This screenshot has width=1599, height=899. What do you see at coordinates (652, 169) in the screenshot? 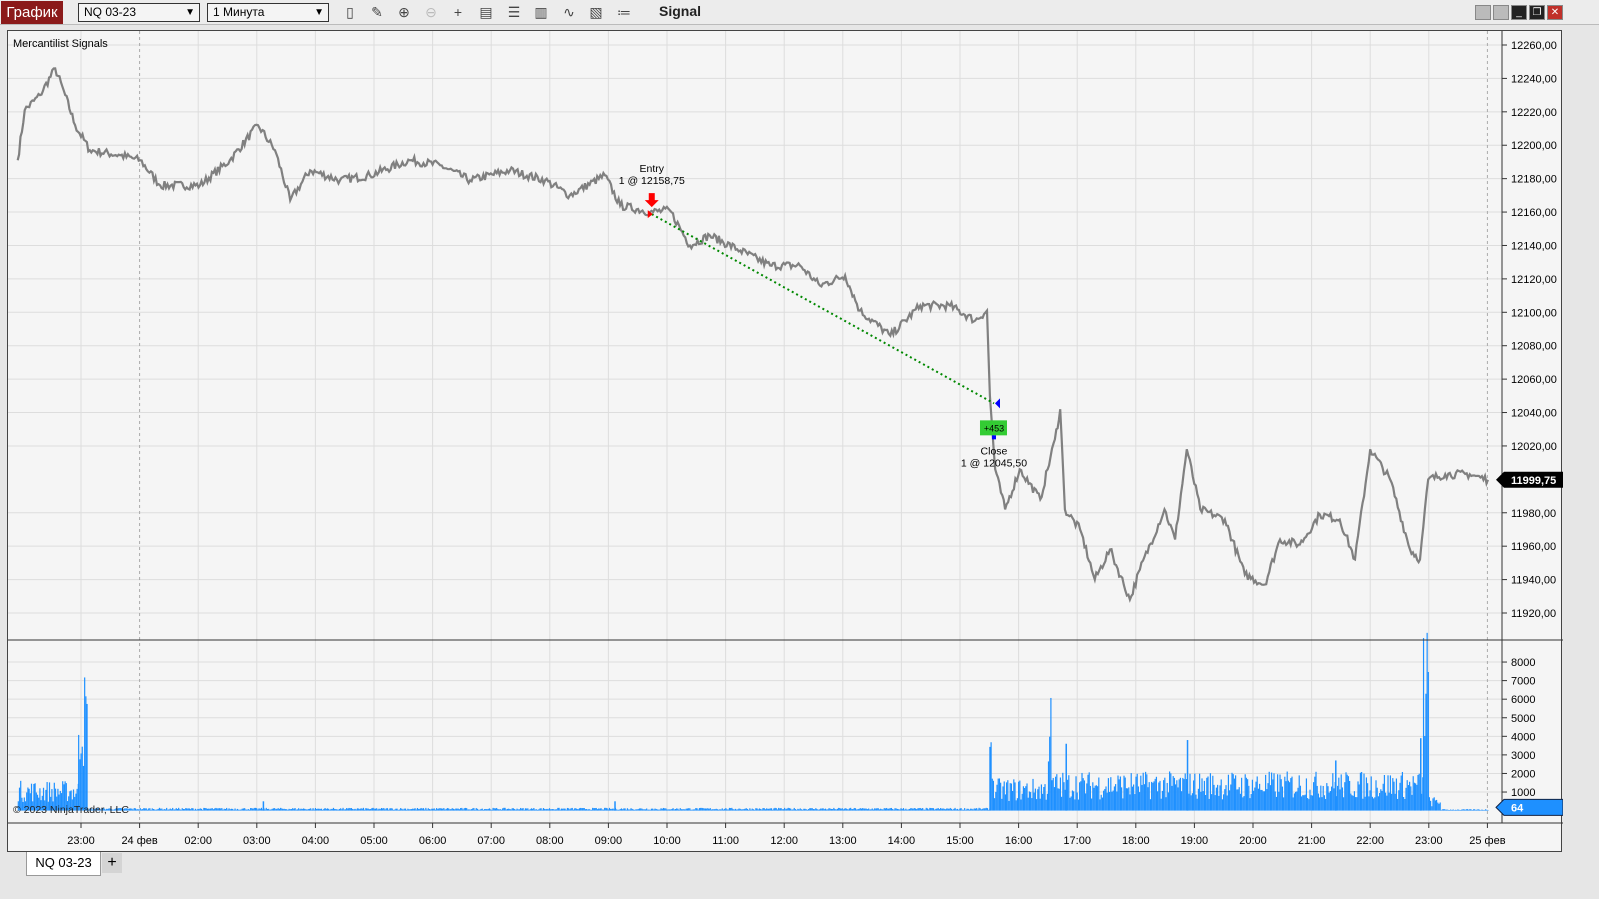
I see `entry-label: Entry` at bounding box center [652, 169].